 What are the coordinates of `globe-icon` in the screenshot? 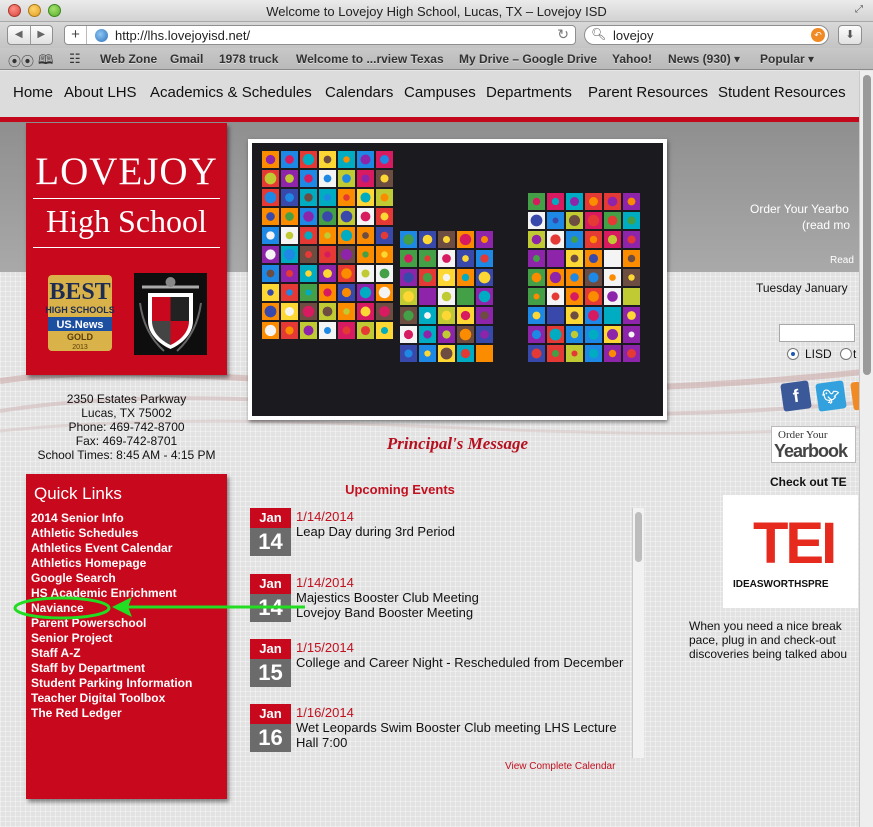 It's located at (101, 35).